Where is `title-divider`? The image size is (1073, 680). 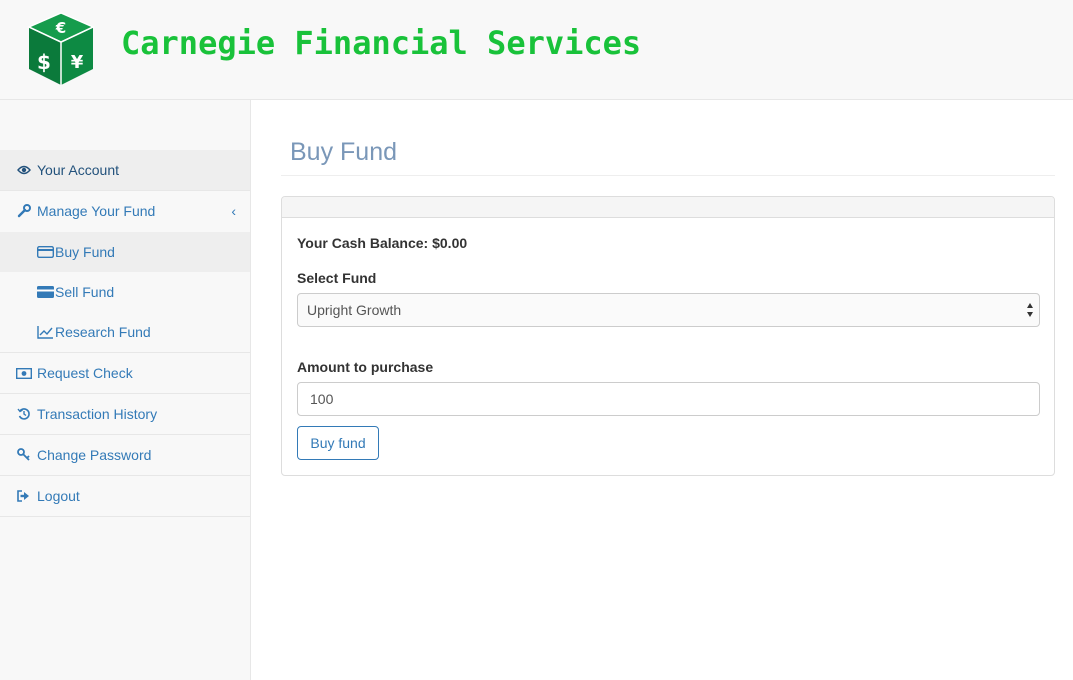
title-divider is located at coordinates (668, 175).